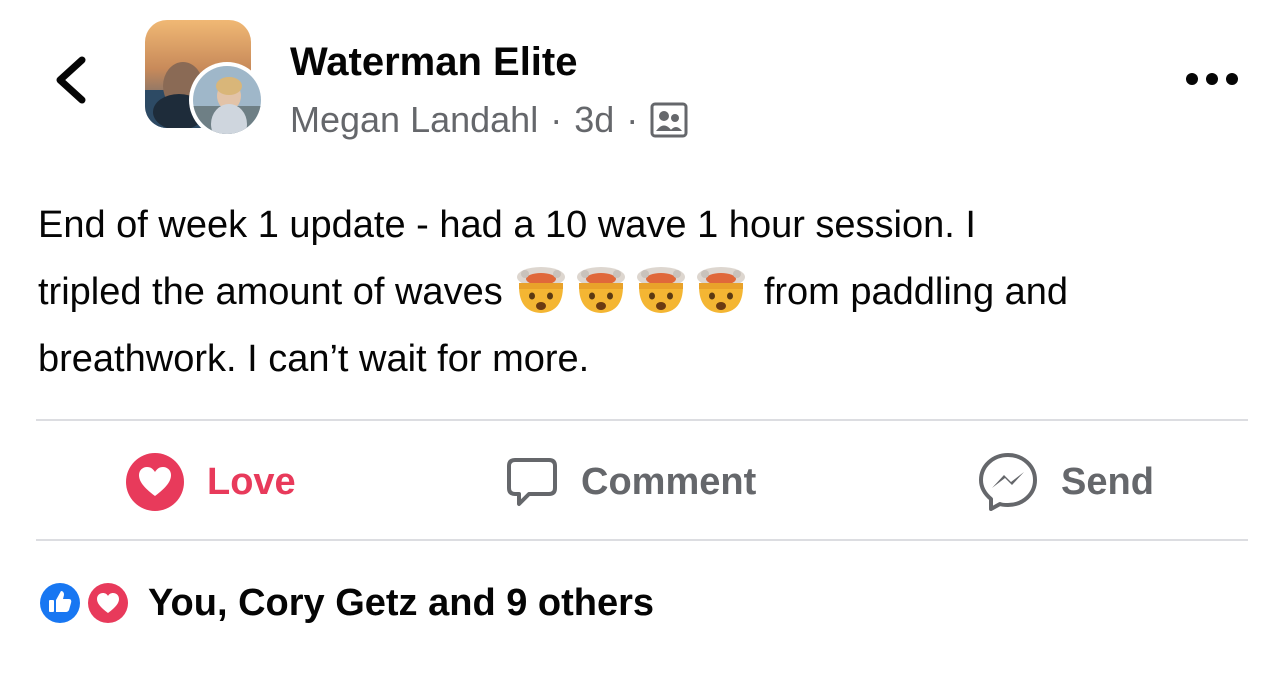  I want to click on comment-icon, so click(532, 482).